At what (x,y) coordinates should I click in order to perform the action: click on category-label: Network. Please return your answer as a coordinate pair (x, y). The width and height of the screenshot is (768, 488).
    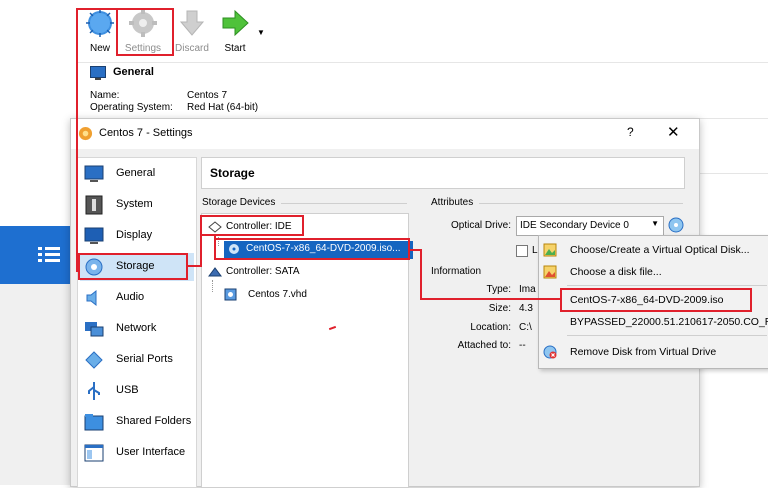
    Looking at the image, I should click on (136, 328).